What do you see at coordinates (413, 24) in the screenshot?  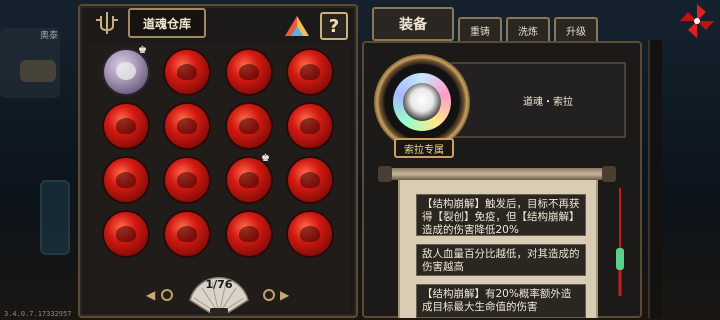 I see `tab-equipment: 装备` at bounding box center [413, 24].